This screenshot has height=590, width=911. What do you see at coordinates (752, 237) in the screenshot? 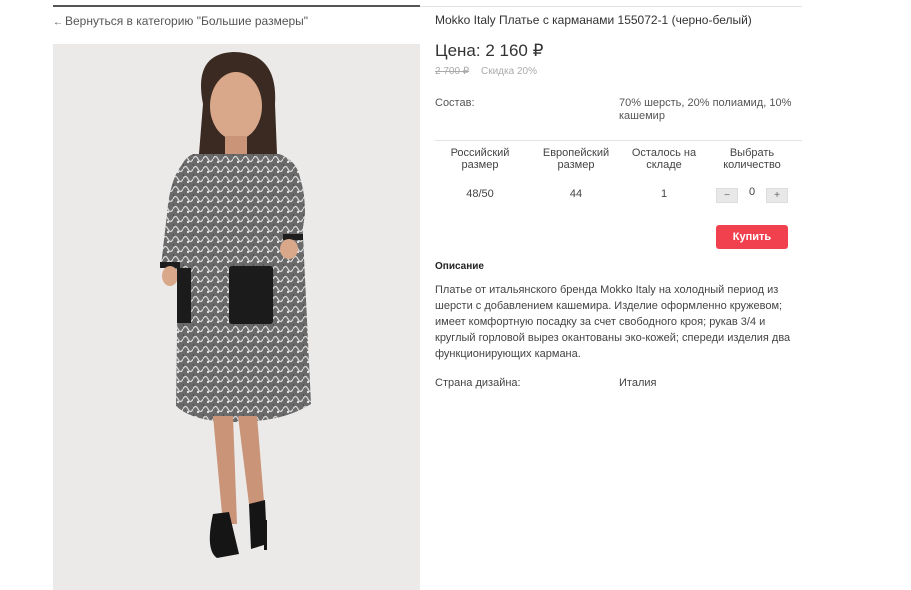
I see `buy-button: Купить` at bounding box center [752, 237].